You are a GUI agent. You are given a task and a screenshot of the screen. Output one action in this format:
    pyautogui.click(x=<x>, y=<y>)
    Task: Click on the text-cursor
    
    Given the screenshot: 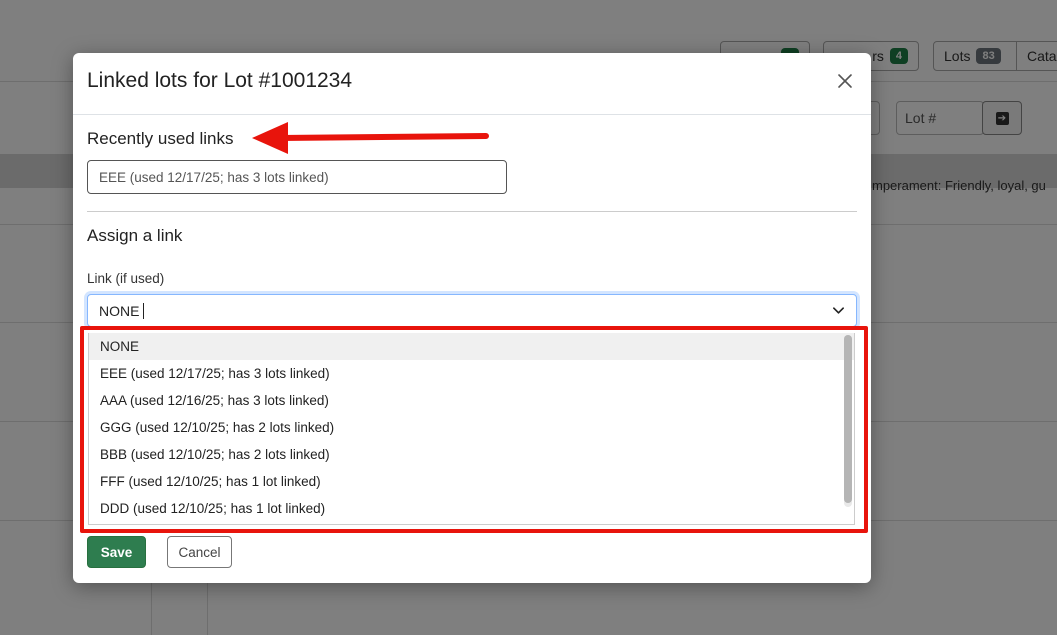 What is the action you would take?
    pyautogui.click(x=144, y=310)
    